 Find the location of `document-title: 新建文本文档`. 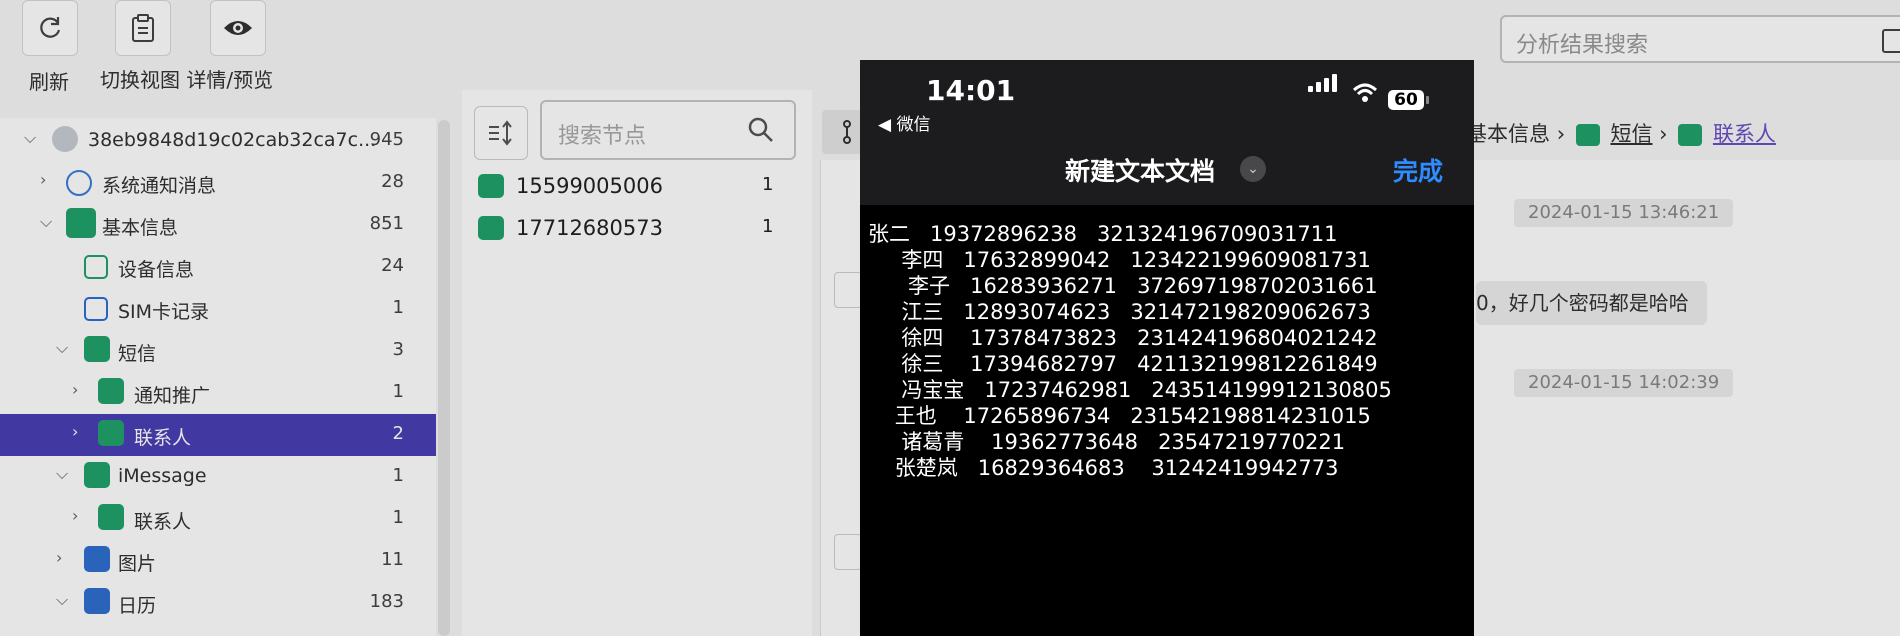

document-title: 新建文本文档 is located at coordinates (1140, 171).